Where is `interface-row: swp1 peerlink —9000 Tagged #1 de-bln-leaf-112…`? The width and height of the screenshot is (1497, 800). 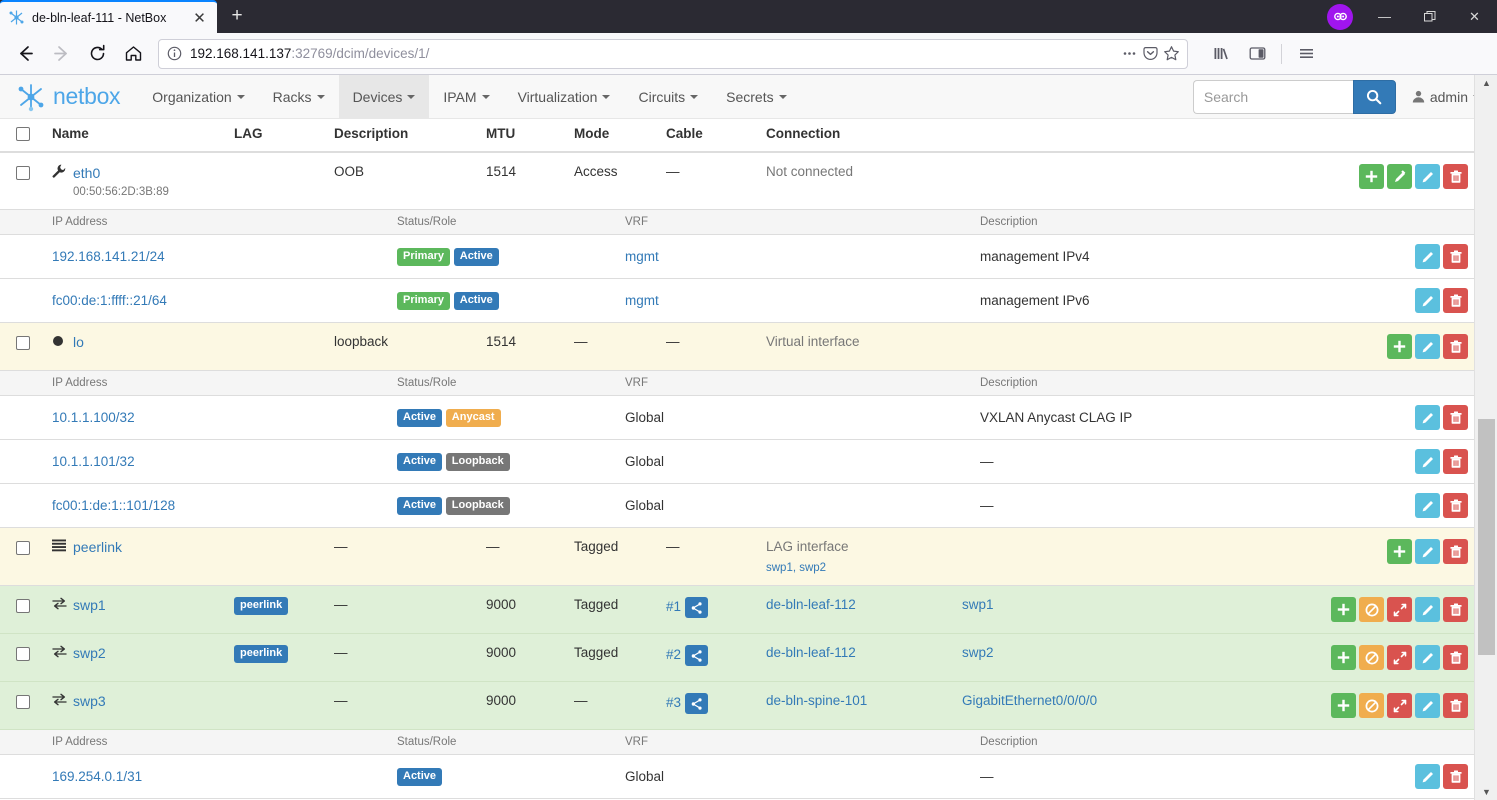 interface-row: swp1 peerlink —9000 Tagged #1 de-bln-leaf-112… is located at coordinates (737, 610).